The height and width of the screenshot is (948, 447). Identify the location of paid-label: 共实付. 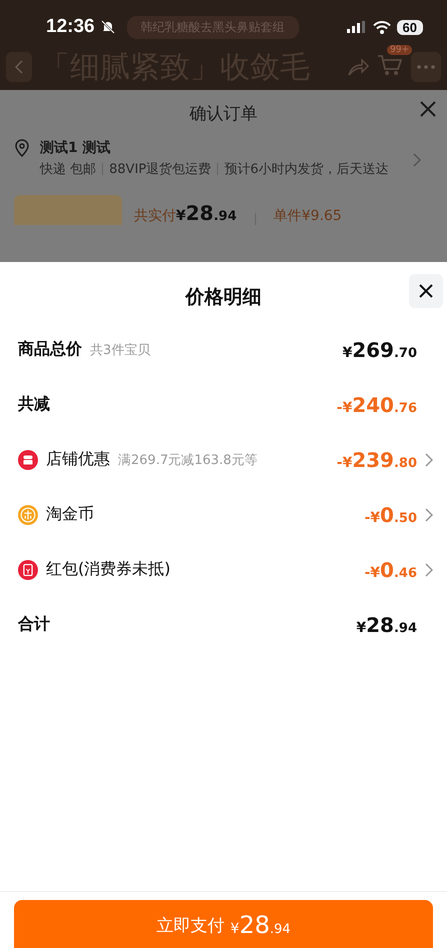
(155, 216).